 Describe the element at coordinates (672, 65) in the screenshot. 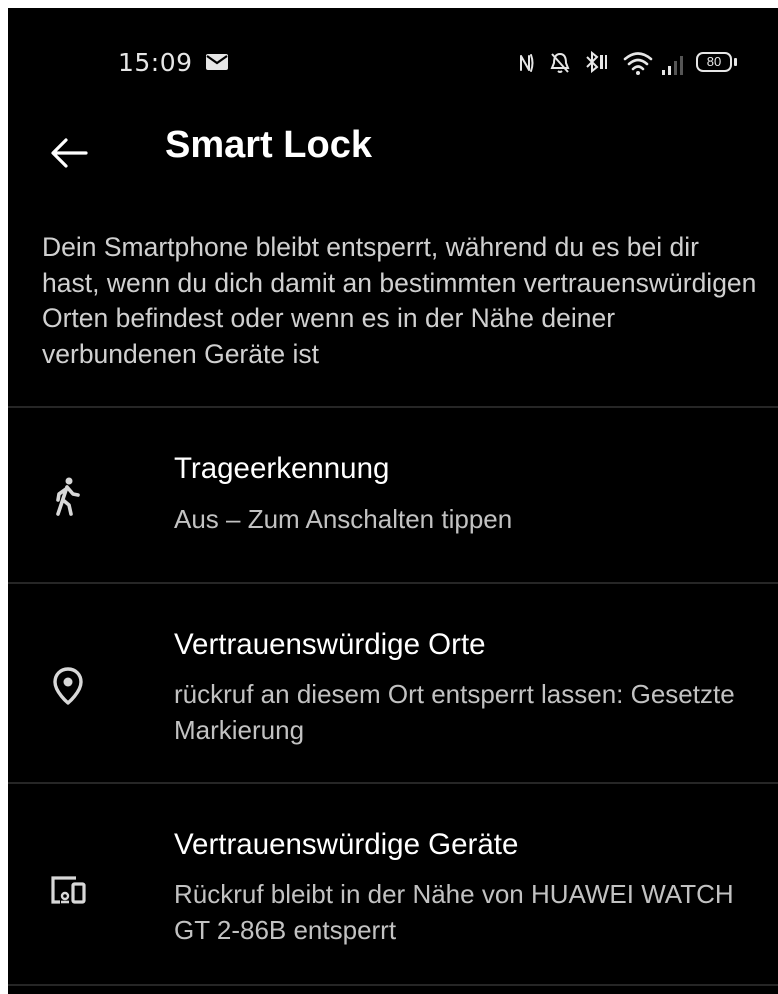

I see `signal-icon` at that location.